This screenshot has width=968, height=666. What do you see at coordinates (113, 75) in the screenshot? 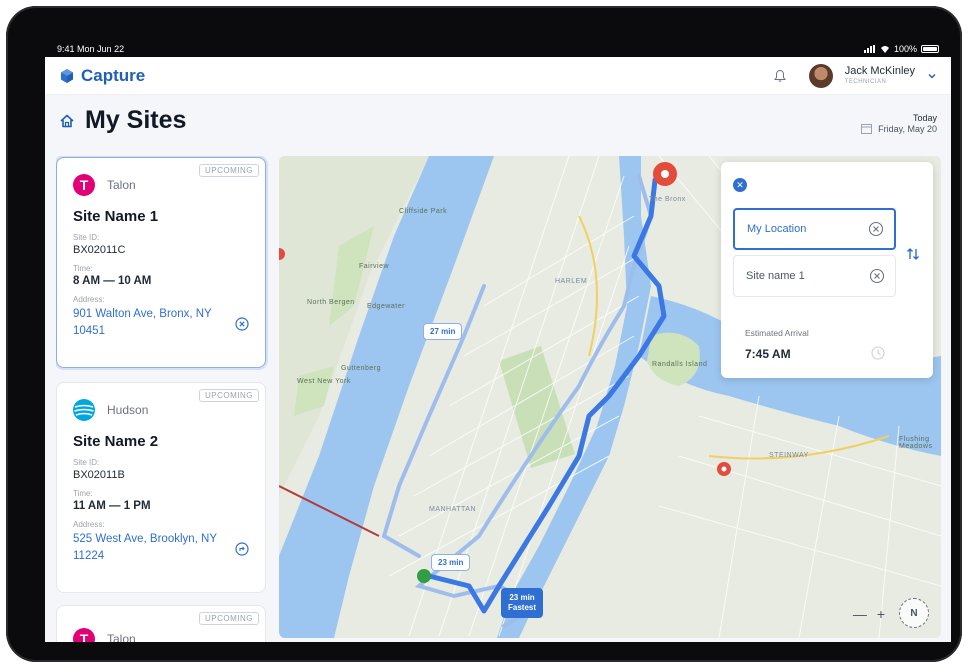
I see `app-name: Capture` at bounding box center [113, 75].